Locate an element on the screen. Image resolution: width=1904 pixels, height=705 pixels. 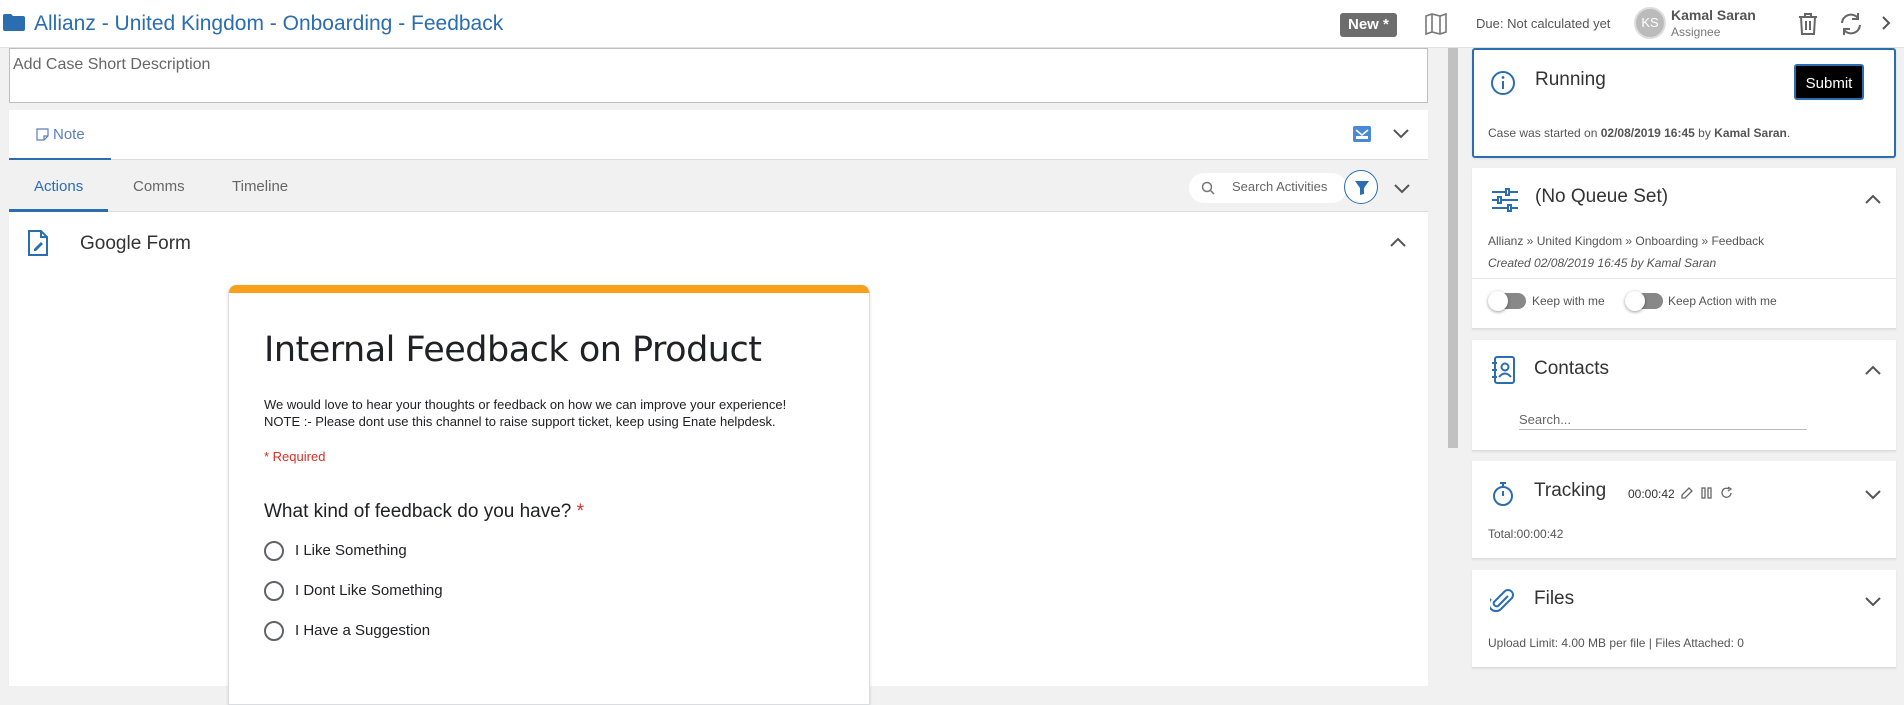
question-text: What kind of feedback do you have? is located at coordinates (418, 511).